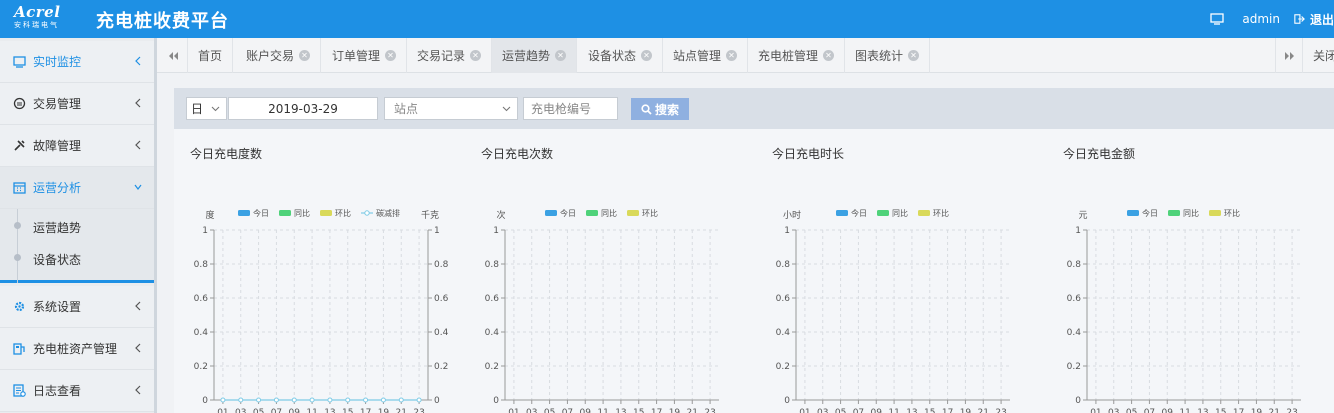 The width and height of the screenshot is (1334, 413). What do you see at coordinates (77, 188) in the screenshot?
I see `sidebar-item-operation-analysis: 运营分析` at bounding box center [77, 188].